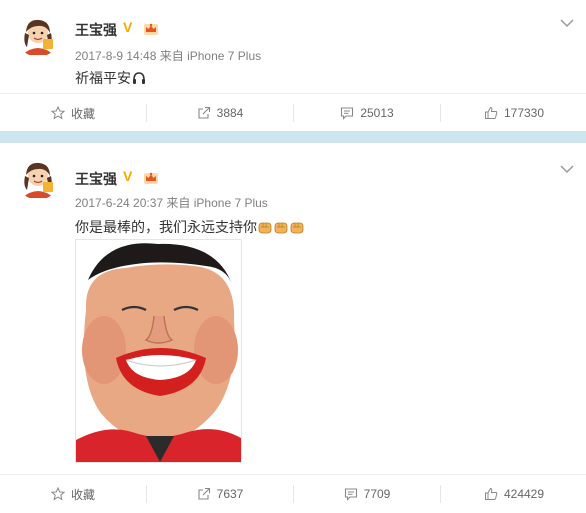 The image size is (586, 513). What do you see at coordinates (158, 351) in the screenshot?
I see `post-image` at bounding box center [158, 351].